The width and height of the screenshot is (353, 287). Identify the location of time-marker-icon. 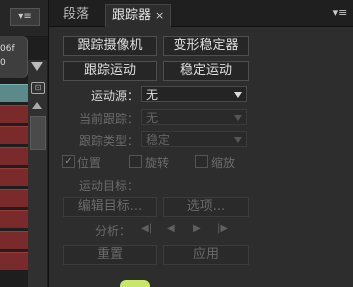
(37, 66).